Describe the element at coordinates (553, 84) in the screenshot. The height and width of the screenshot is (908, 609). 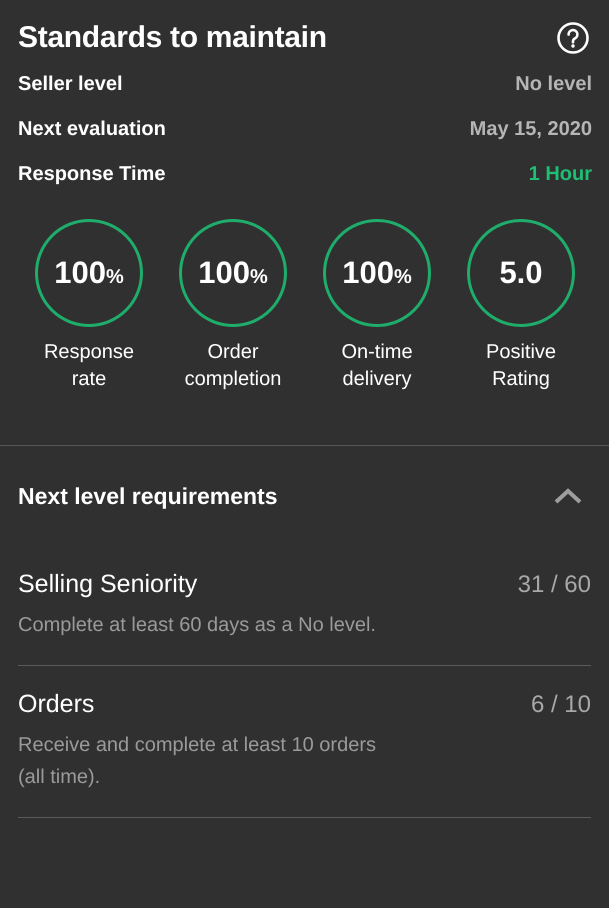
I see `row-value: No level` at that location.